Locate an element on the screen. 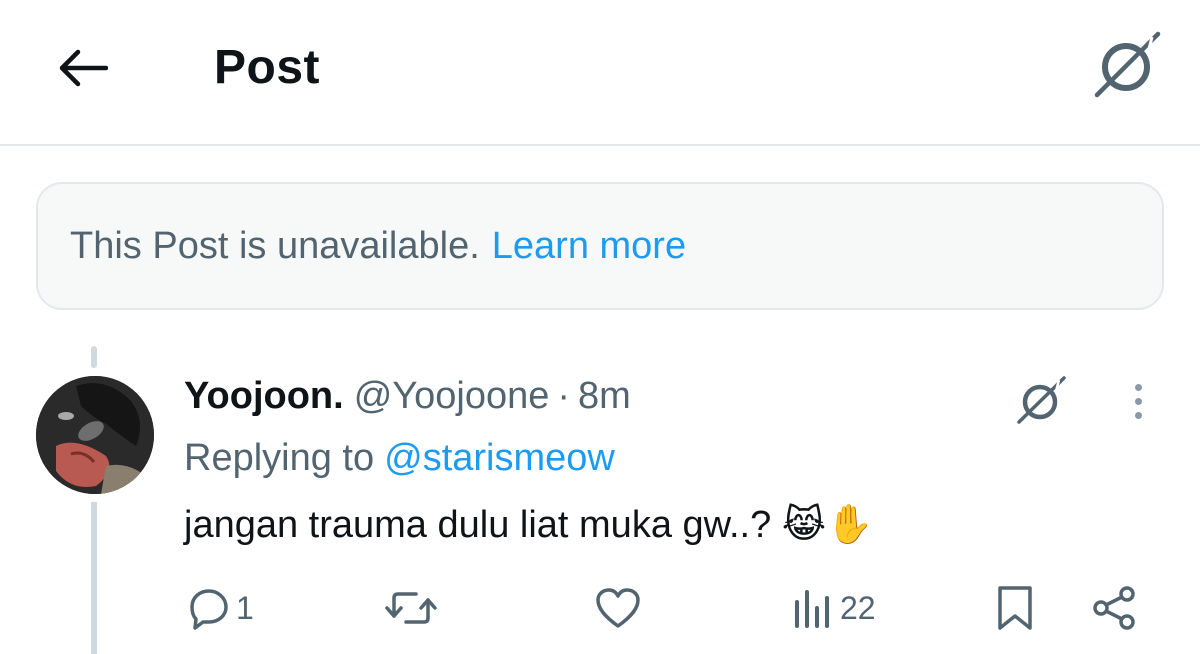  post-grok-button is located at coordinates (1041, 400).